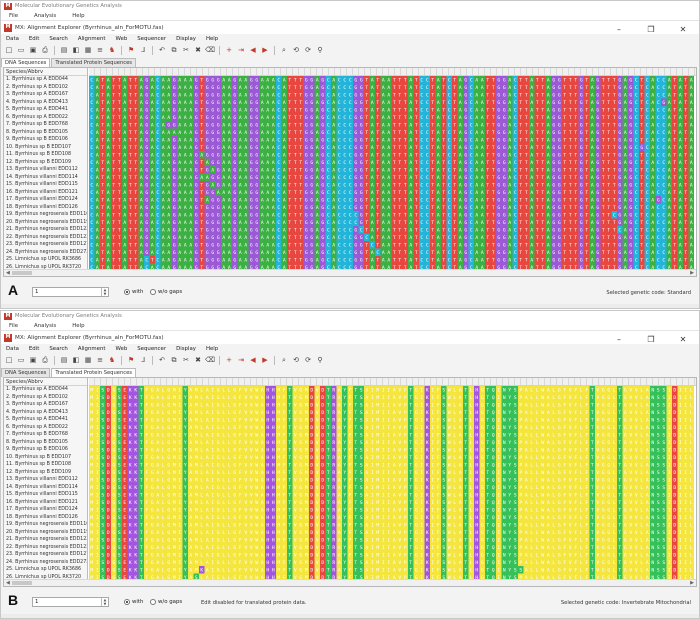 The height and width of the screenshot is (619, 700). I want to click on menu-data: Data, so click(12, 39).